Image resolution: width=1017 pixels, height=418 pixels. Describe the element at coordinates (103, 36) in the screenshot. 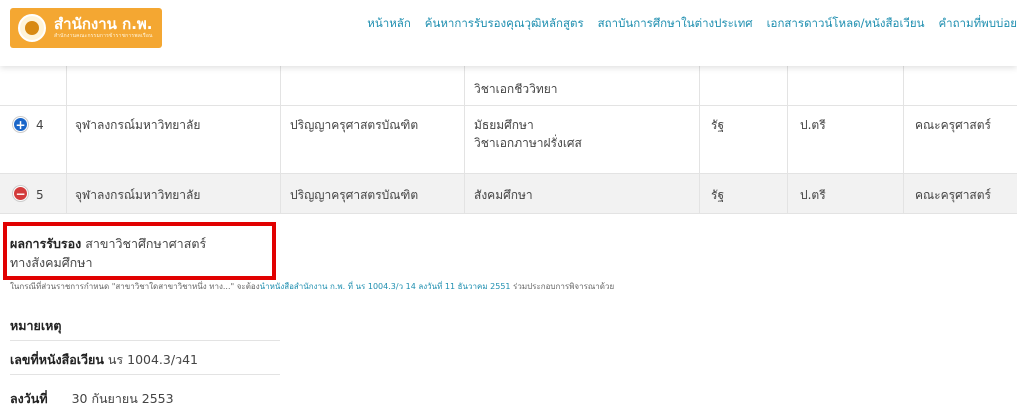

I see `logo-subtitle: สำนักงานคณะกรรมการข้าราชการพลเรือน` at that location.